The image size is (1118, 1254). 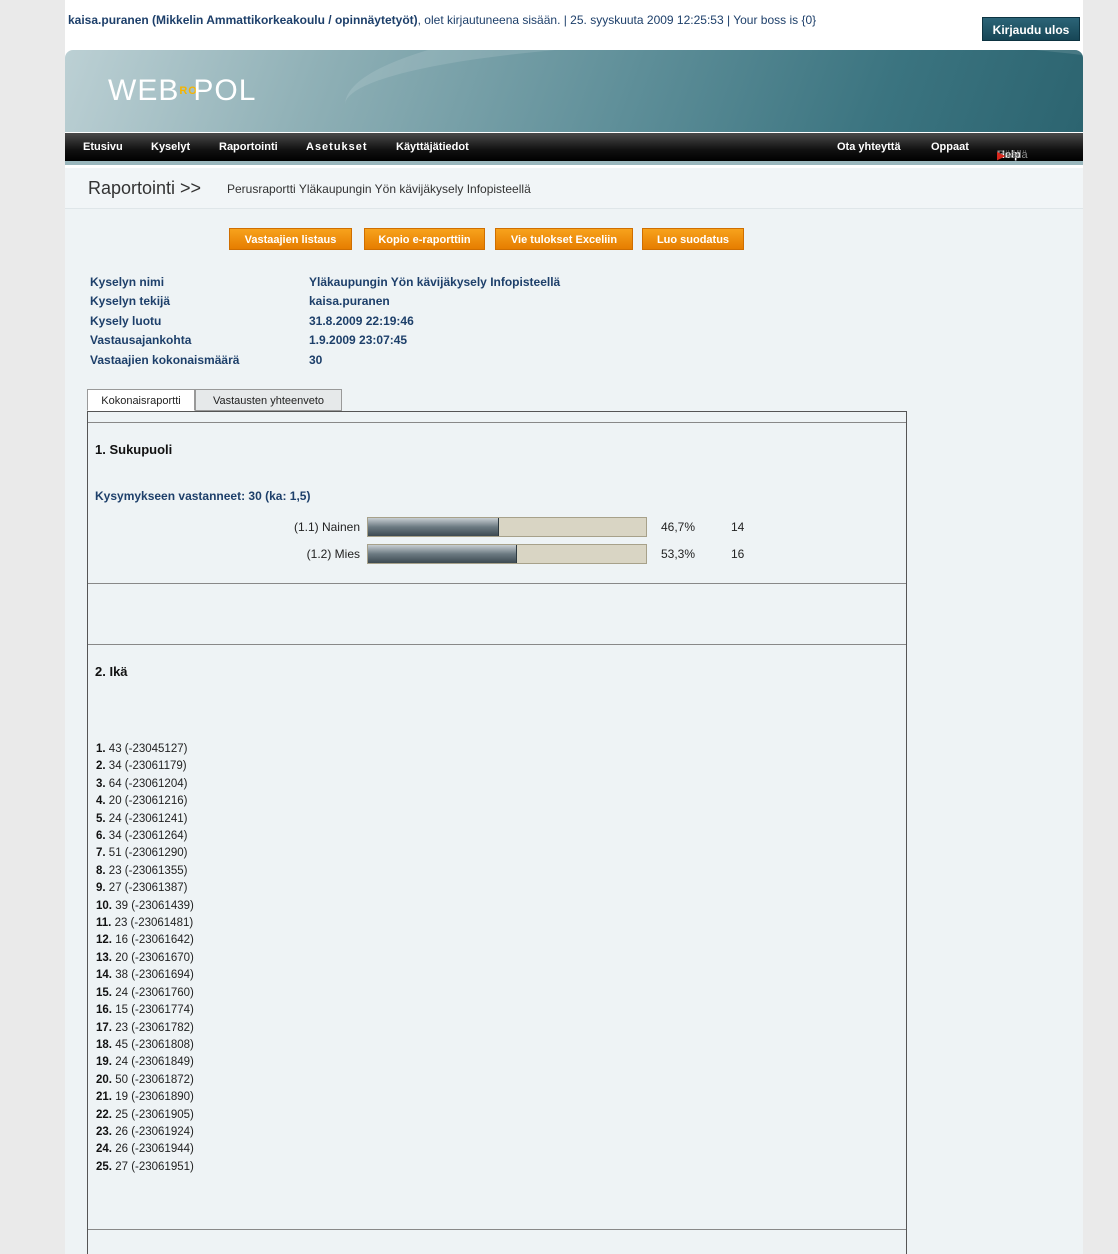 I want to click on page-title: Raportointi >>, so click(x=145, y=188).